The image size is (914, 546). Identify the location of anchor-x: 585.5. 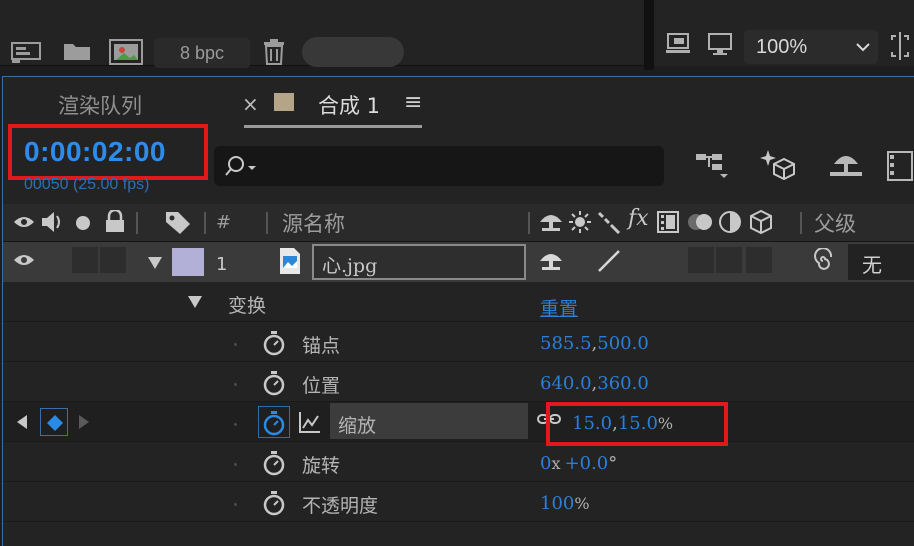
(566, 343).